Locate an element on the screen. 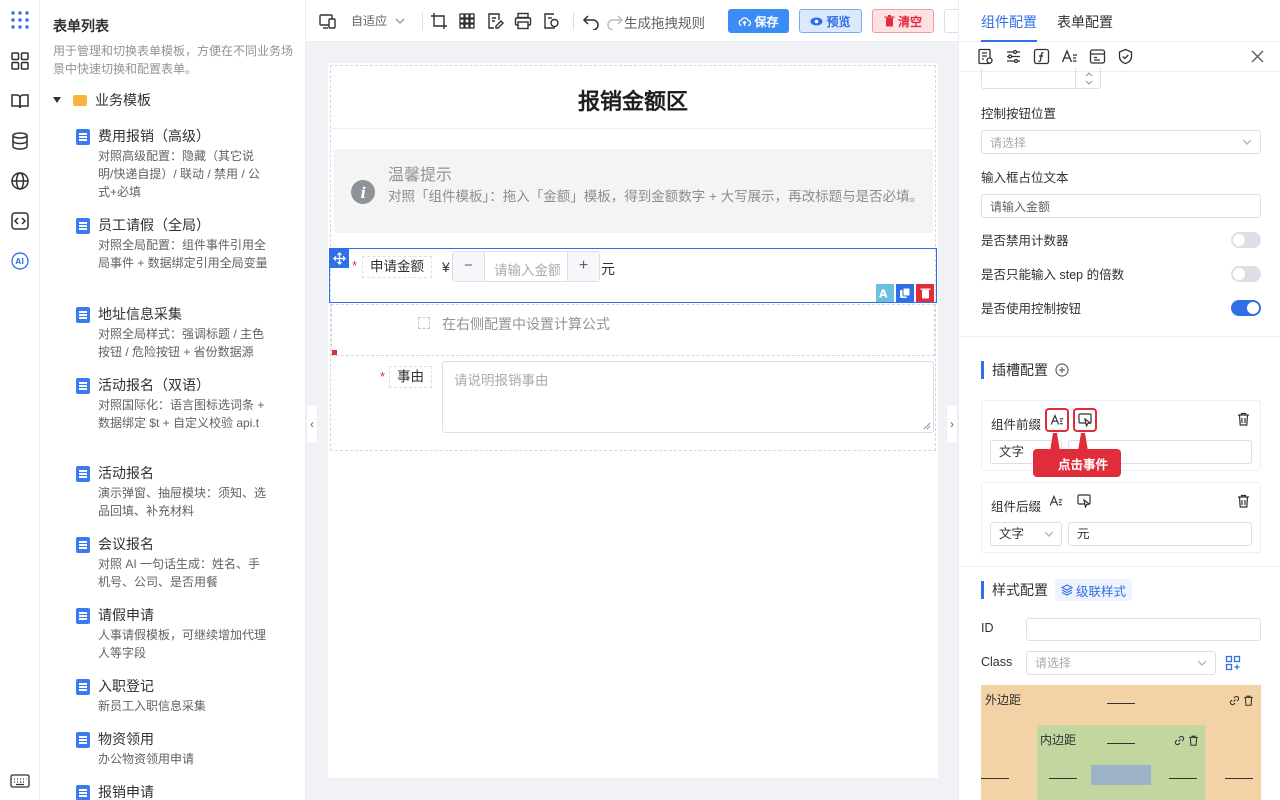  suffix-value-input: 元 is located at coordinates (1160, 534).